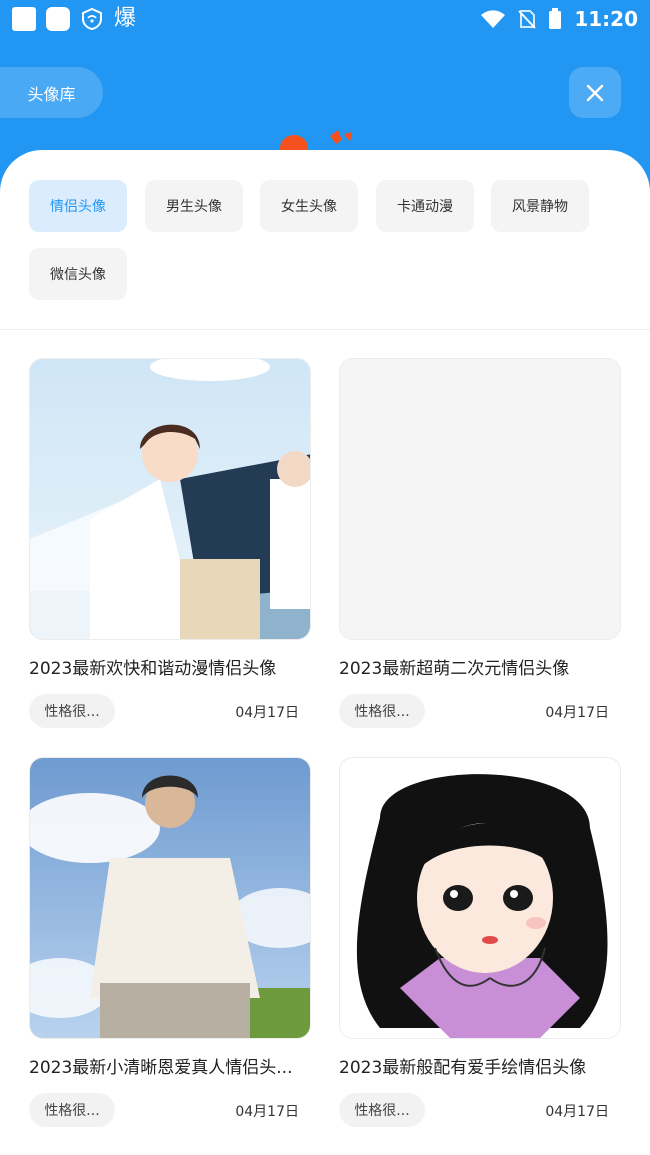  Describe the element at coordinates (493, 19) in the screenshot. I see `wifi-icon` at that location.